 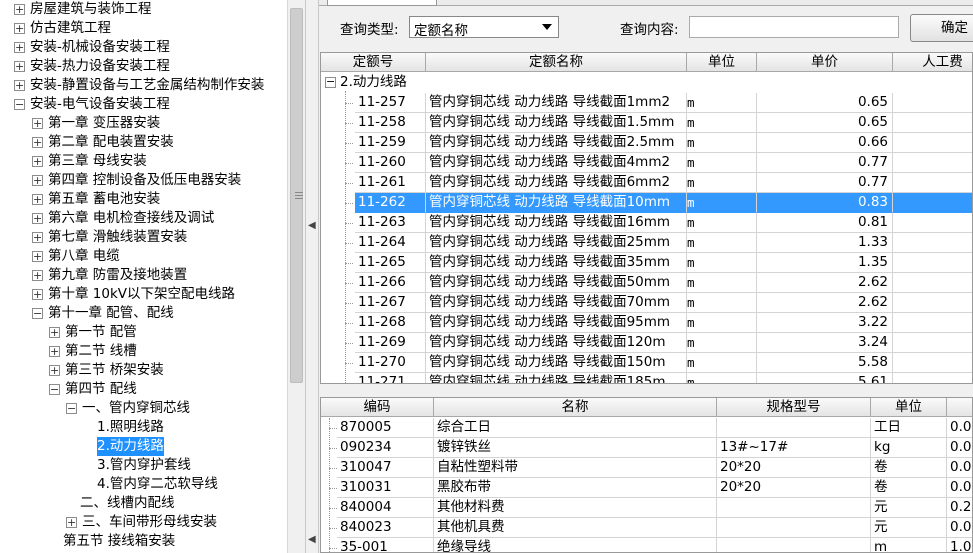 What do you see at coordinates (390, 103) in the screenshot?
I see `cell-code: 11-257` at bounding box center [390, 103].